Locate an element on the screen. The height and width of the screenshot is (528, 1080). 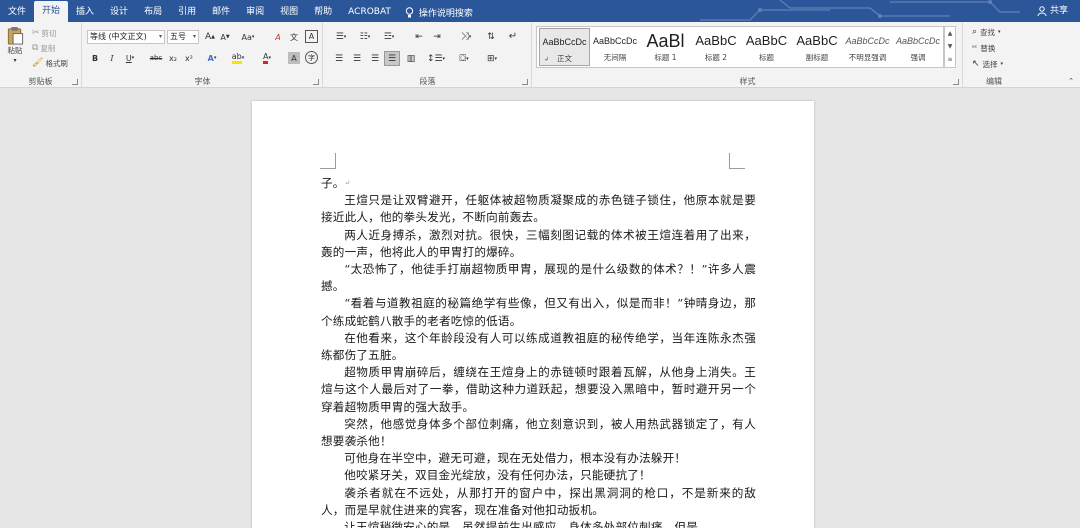
tab-9: 帮助 is located at coordinates (323, 12).